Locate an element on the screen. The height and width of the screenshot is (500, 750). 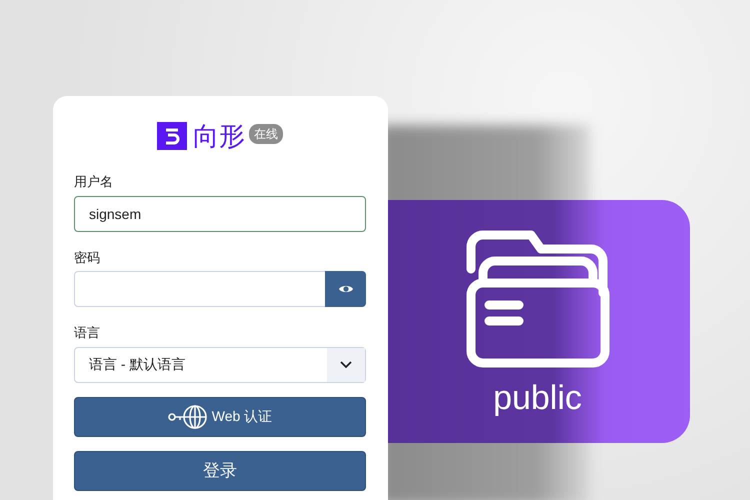
eye-icon is located at coordinates (346, 289).